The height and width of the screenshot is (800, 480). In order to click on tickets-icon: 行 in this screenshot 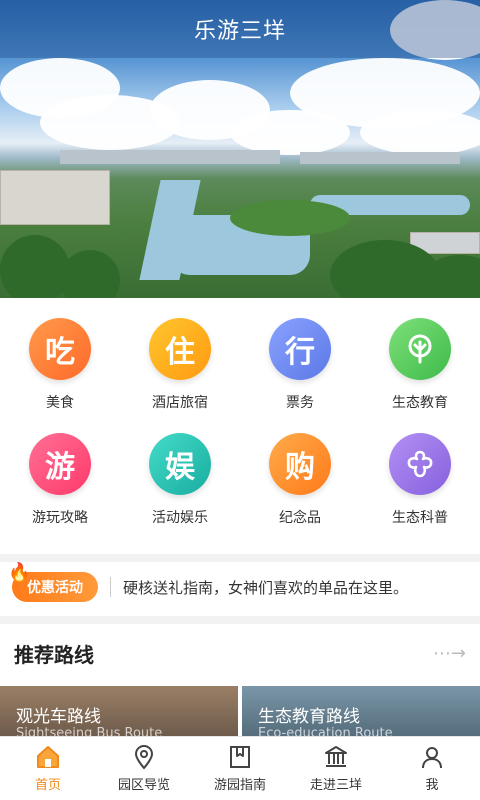, I will do `click(300, 349)`.